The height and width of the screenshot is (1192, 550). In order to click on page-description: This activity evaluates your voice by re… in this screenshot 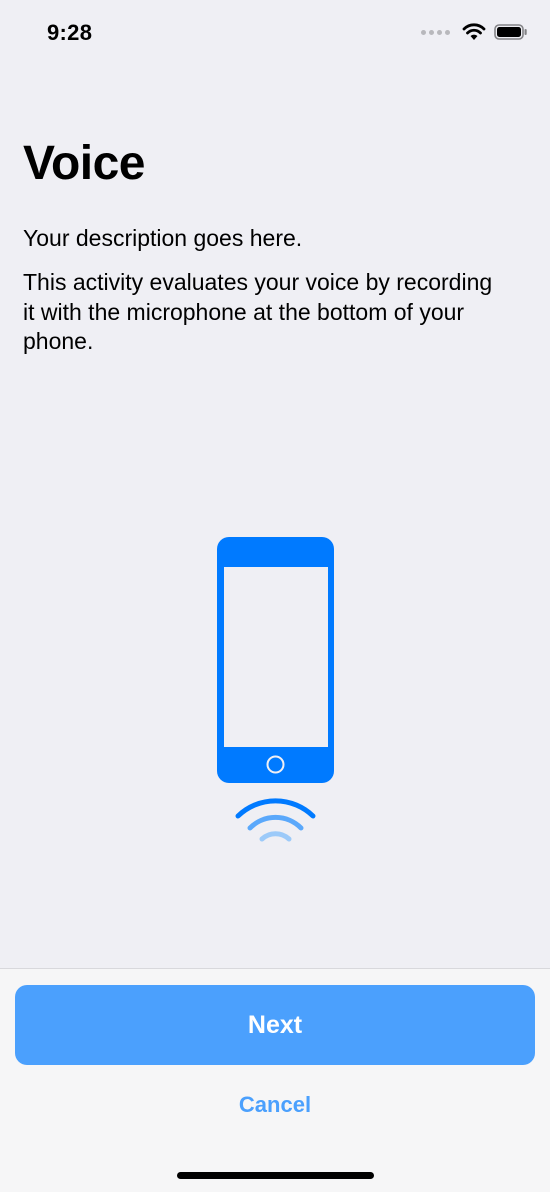, I will do `click(258, 311)`.